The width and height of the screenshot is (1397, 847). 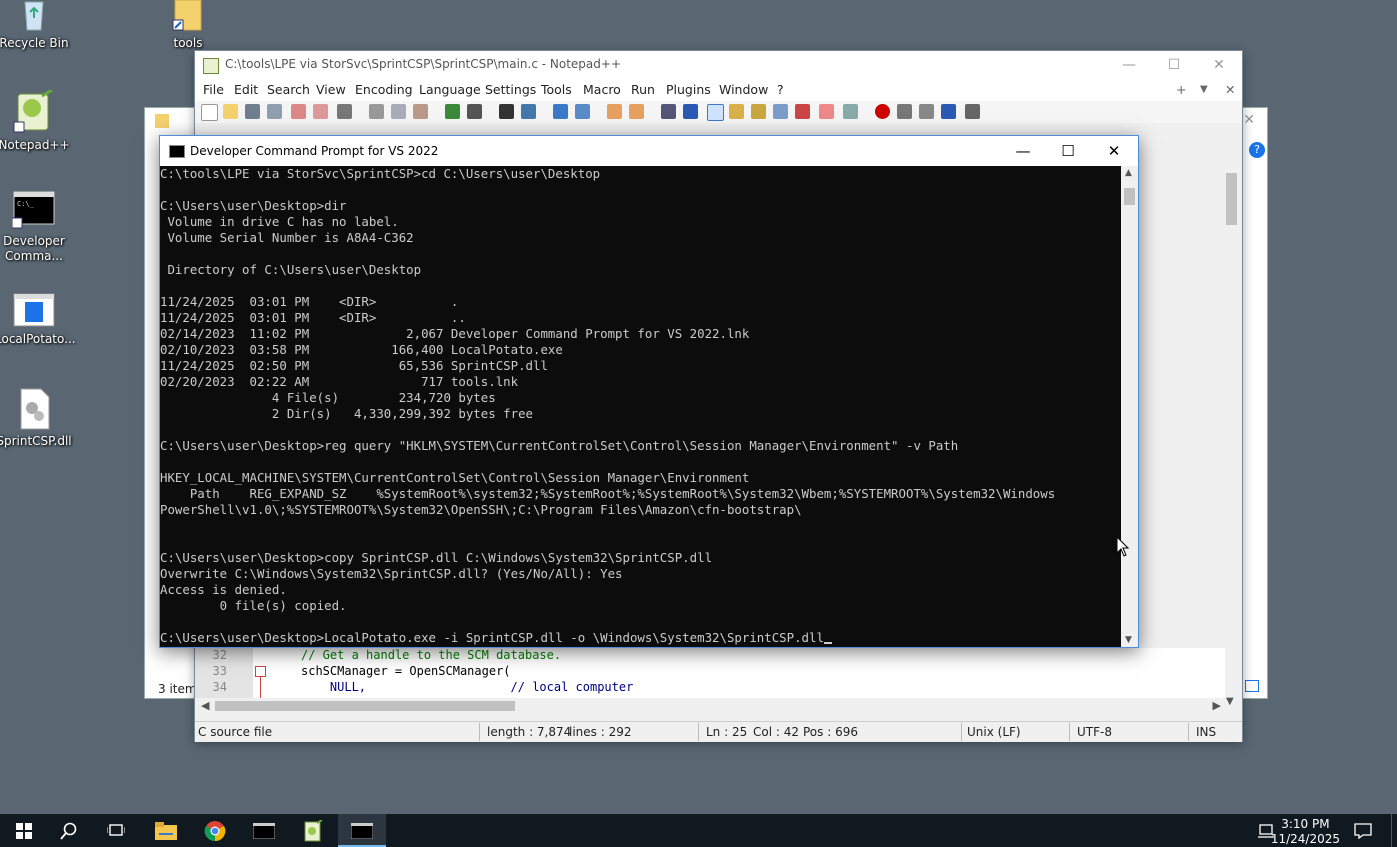 What do you see at coordinates (802, 111) in the screenshot?
I see `function-list-icon` at bounding box center [802, 111].